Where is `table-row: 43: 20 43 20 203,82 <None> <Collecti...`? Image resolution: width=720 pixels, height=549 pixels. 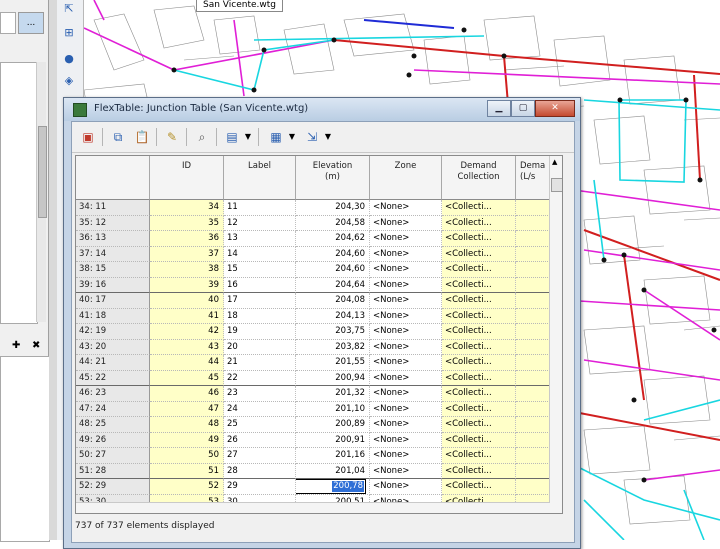
table-row: 43: 20 43 20 203,82 <None> <Collecti... is located at coordinates (319, 347).